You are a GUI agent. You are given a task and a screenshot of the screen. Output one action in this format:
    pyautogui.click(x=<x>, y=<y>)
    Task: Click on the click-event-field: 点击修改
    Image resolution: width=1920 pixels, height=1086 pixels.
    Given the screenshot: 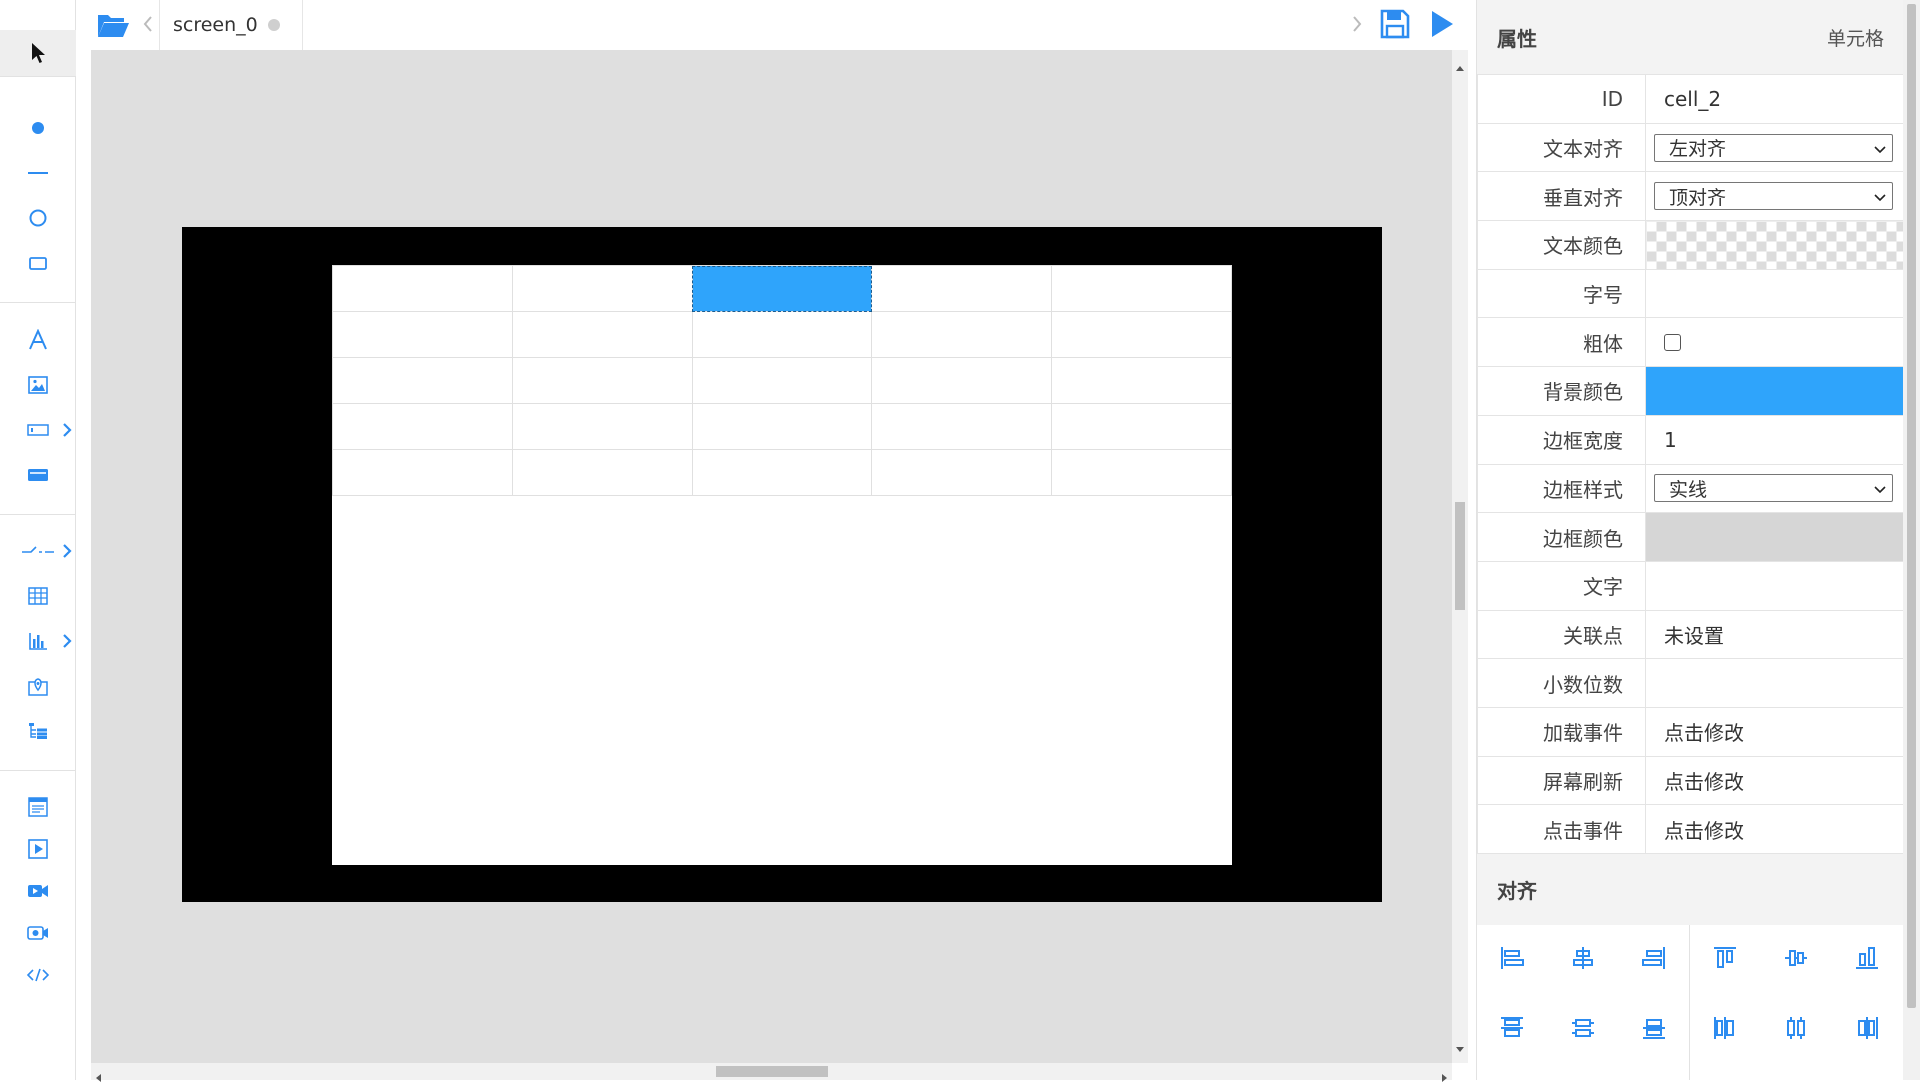 What is the action you would take?
    pyautogui.click(x=1774, y=829)
    